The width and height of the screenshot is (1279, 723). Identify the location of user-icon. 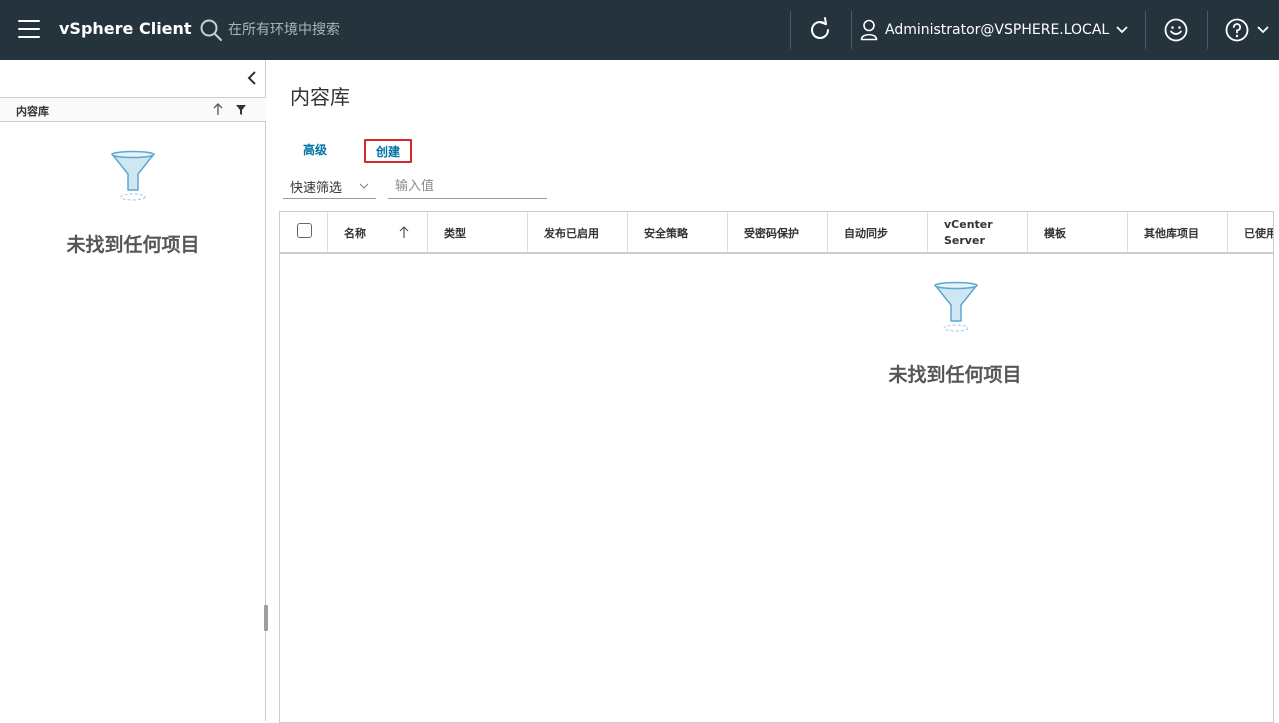
(869, 30).